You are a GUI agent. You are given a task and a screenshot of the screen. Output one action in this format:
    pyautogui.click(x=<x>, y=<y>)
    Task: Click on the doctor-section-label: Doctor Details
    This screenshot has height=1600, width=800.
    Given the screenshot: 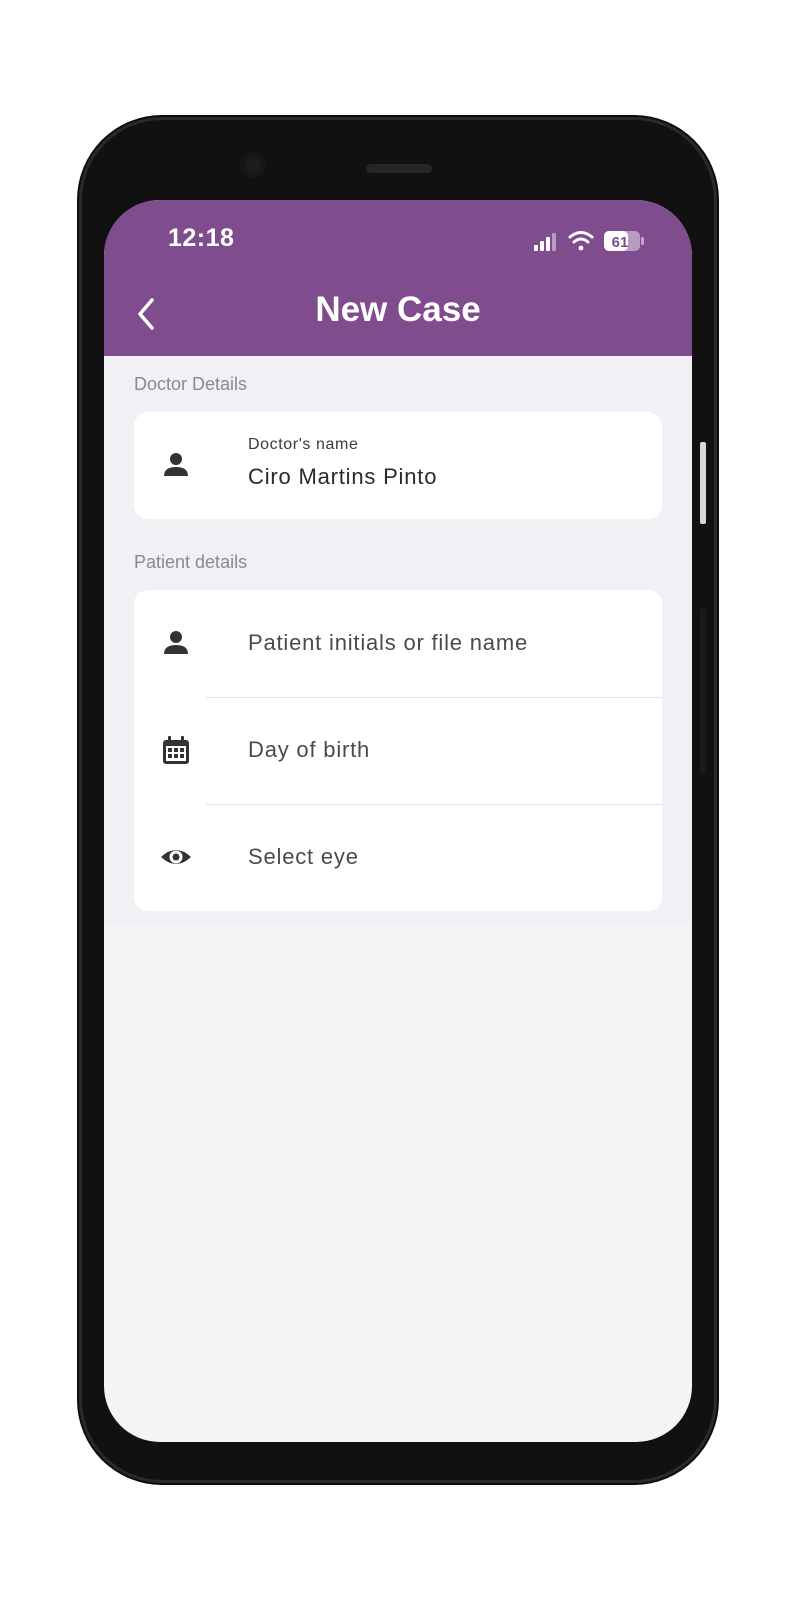 What is the action you would take?
    pyautogui.click(x=191, y=384)
    